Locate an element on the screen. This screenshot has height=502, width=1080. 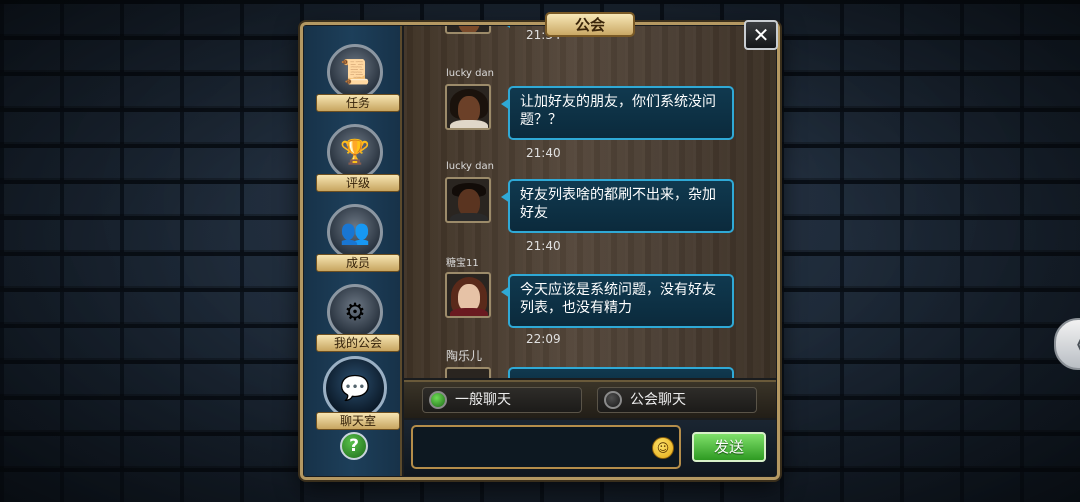
radio-on-icon is located at coordinates (438, 400).